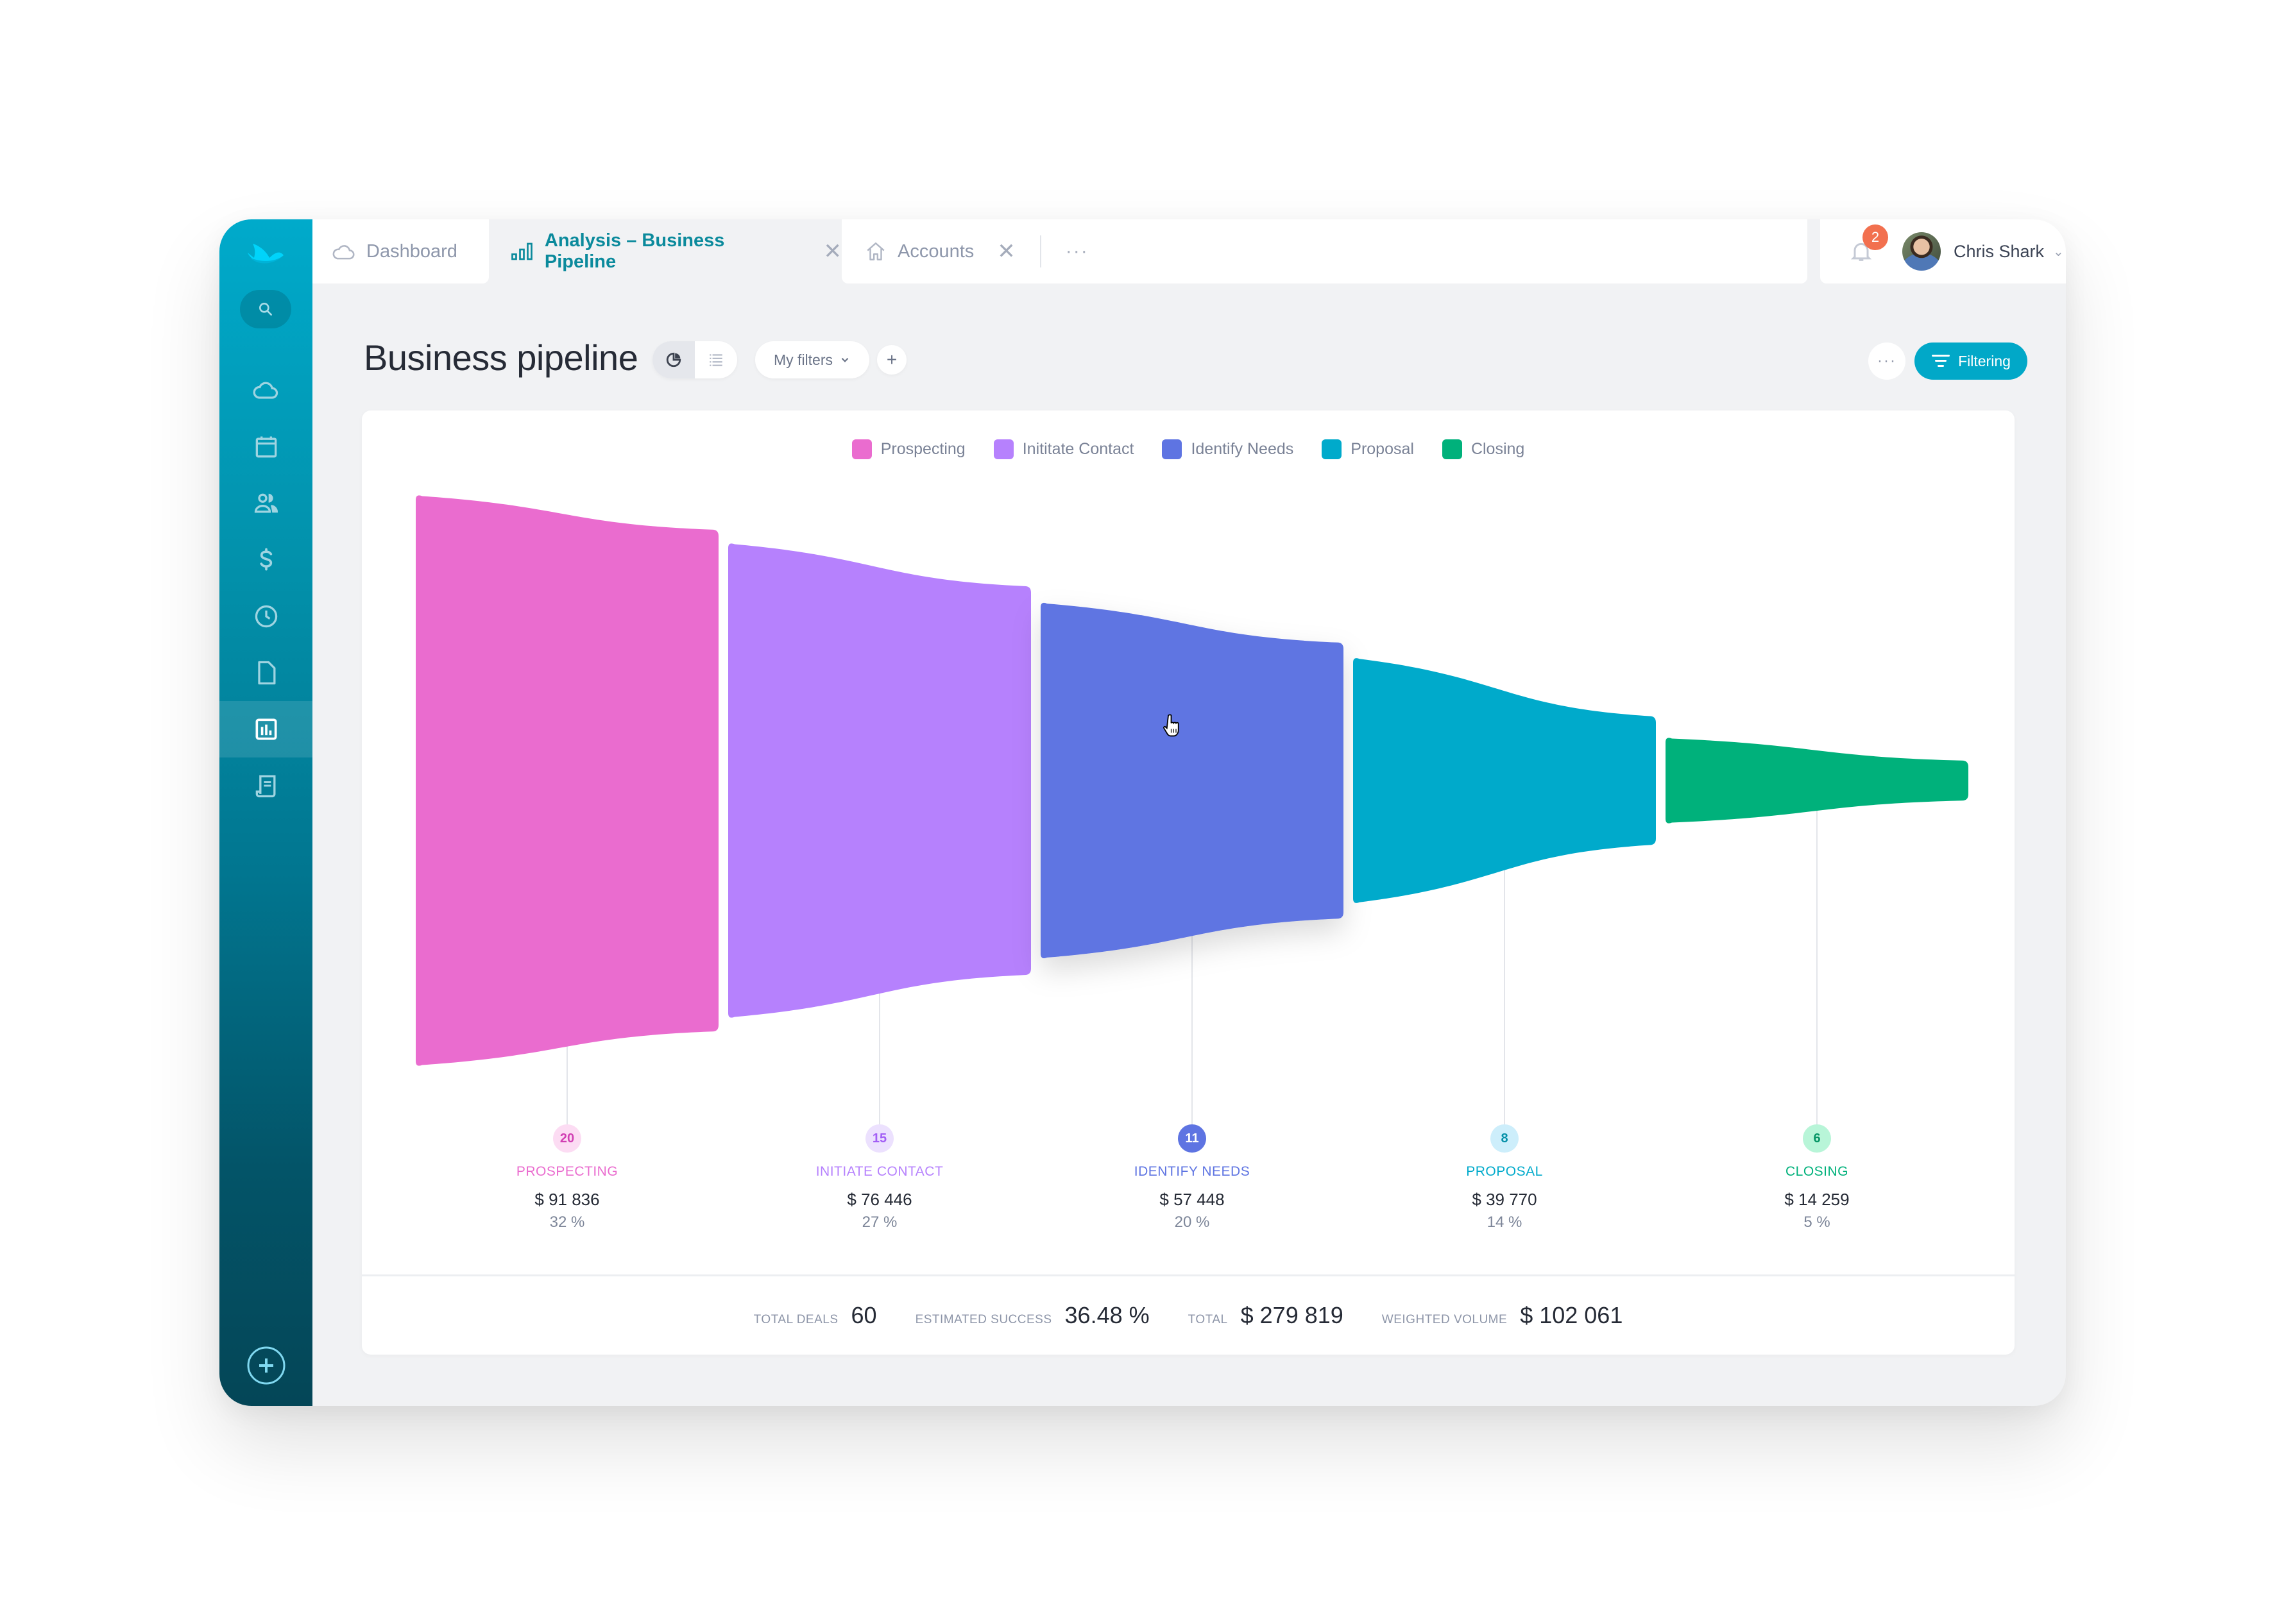 This screenshot has height=1624, width=2284. Describe the element at coordinates (1192, 1199) in the screenshot. I see `stage-amount: $ 57 448` at that location.